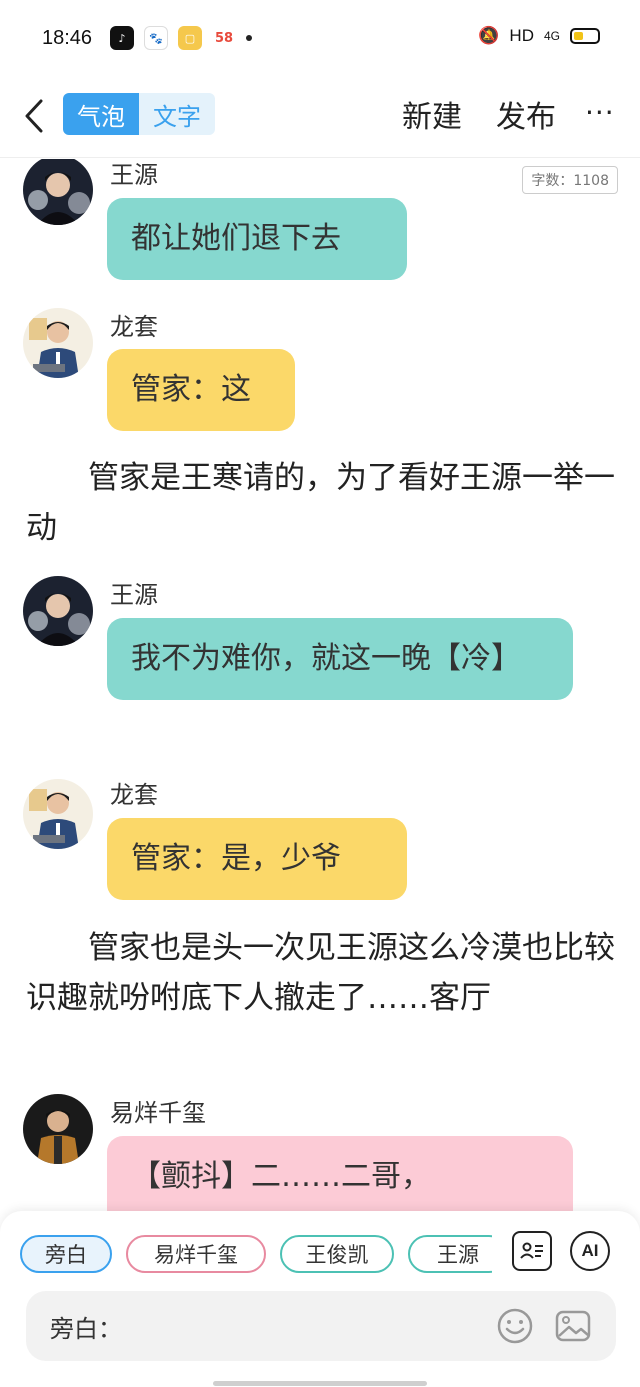 Image resolution: width=640 pixels, height=1387 pixels. What do you see at coordinates (432, 114) in the screenshot?
I see `new-button: 新建` at bounding box center [432, 114].